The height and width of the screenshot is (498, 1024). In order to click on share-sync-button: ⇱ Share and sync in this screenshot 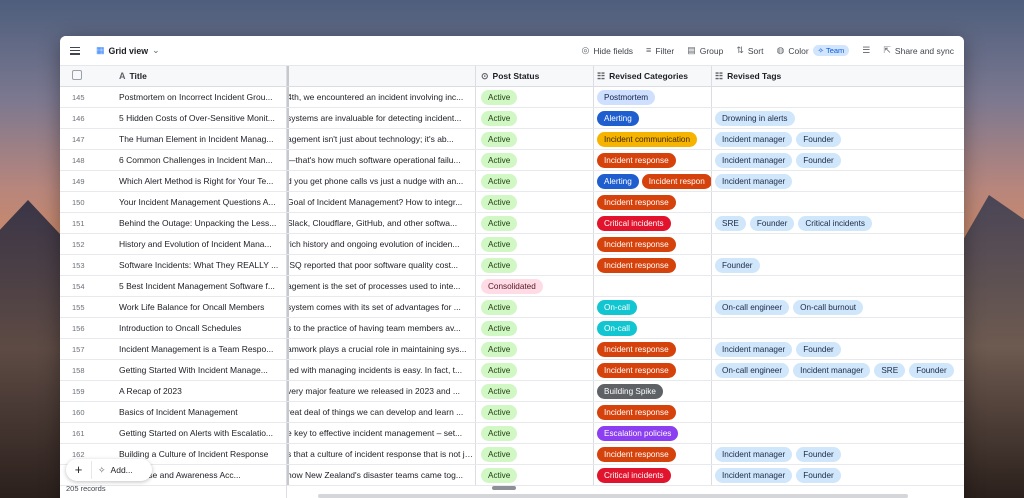, I will do `click(918, 51)`.